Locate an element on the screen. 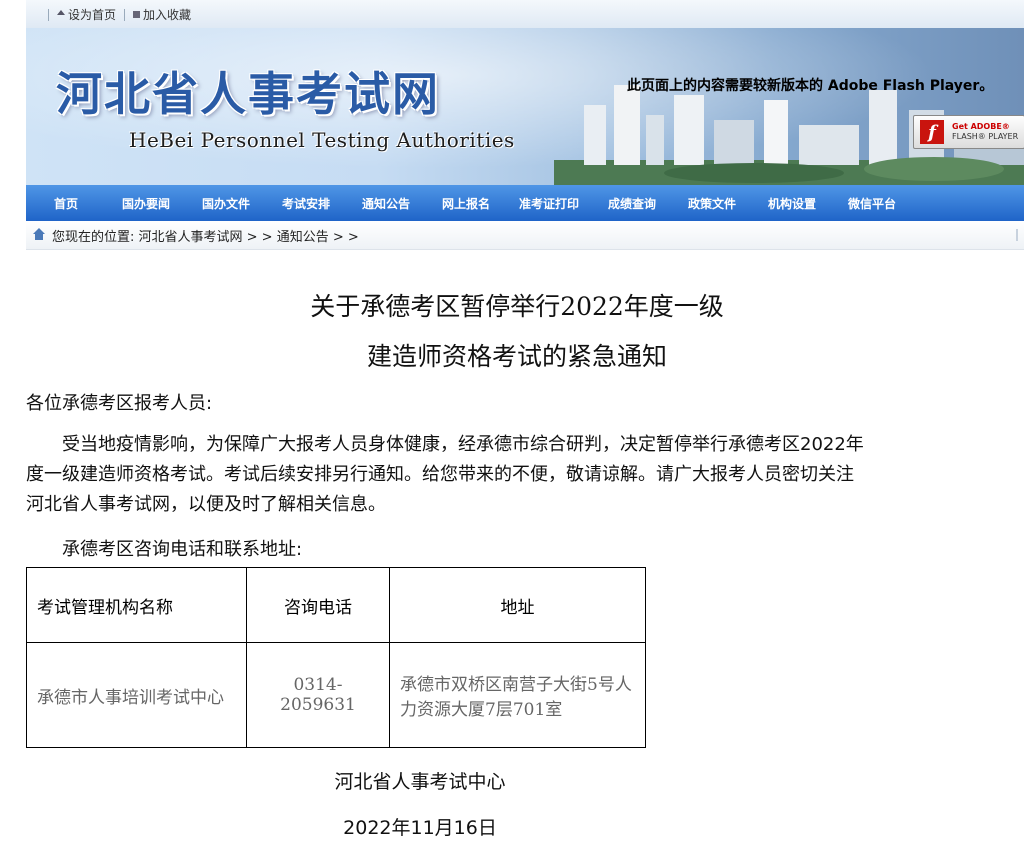 This screenshot has height=846, width=1034. favorite-icon is located at coordinates (137, 14).